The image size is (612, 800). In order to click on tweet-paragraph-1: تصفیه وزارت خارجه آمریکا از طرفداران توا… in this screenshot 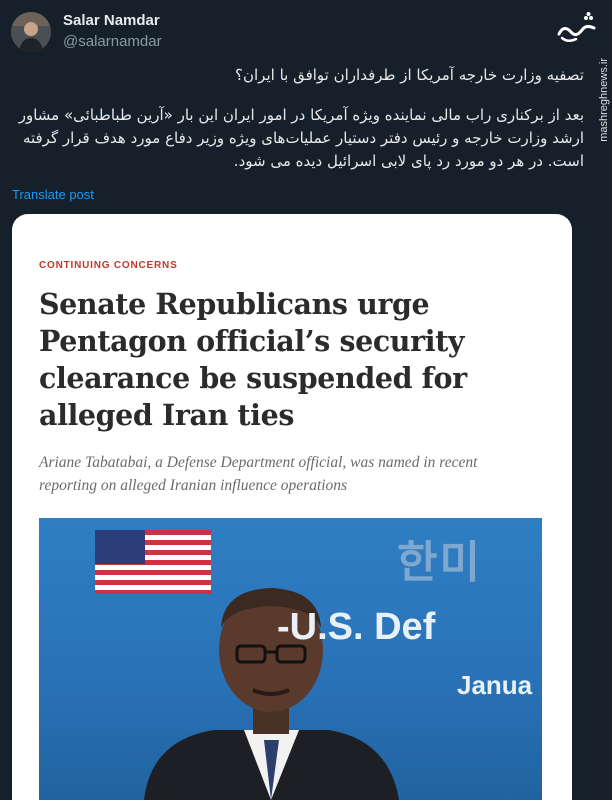, I will do `click(409, 75)`.